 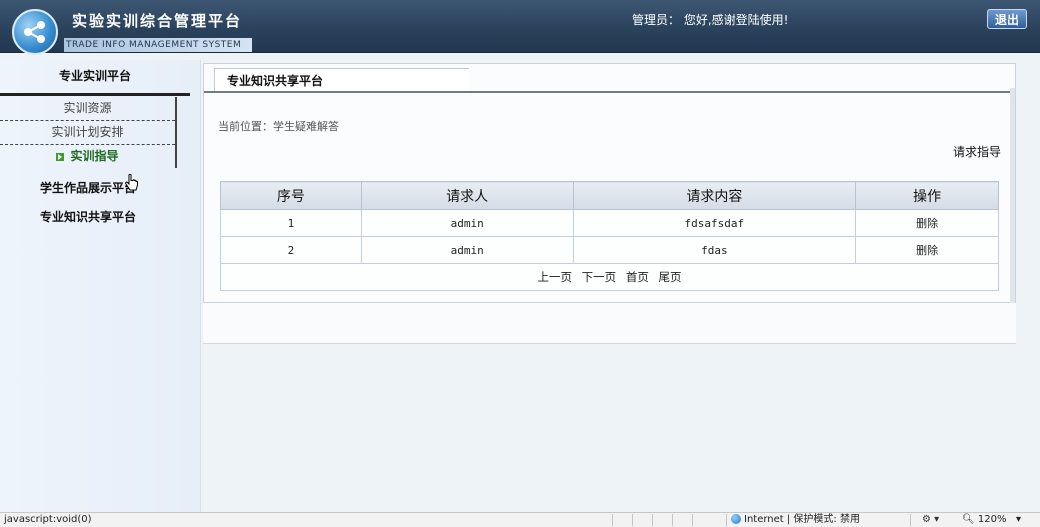 I want to click on tab-divider, so click(x=609, y=92).